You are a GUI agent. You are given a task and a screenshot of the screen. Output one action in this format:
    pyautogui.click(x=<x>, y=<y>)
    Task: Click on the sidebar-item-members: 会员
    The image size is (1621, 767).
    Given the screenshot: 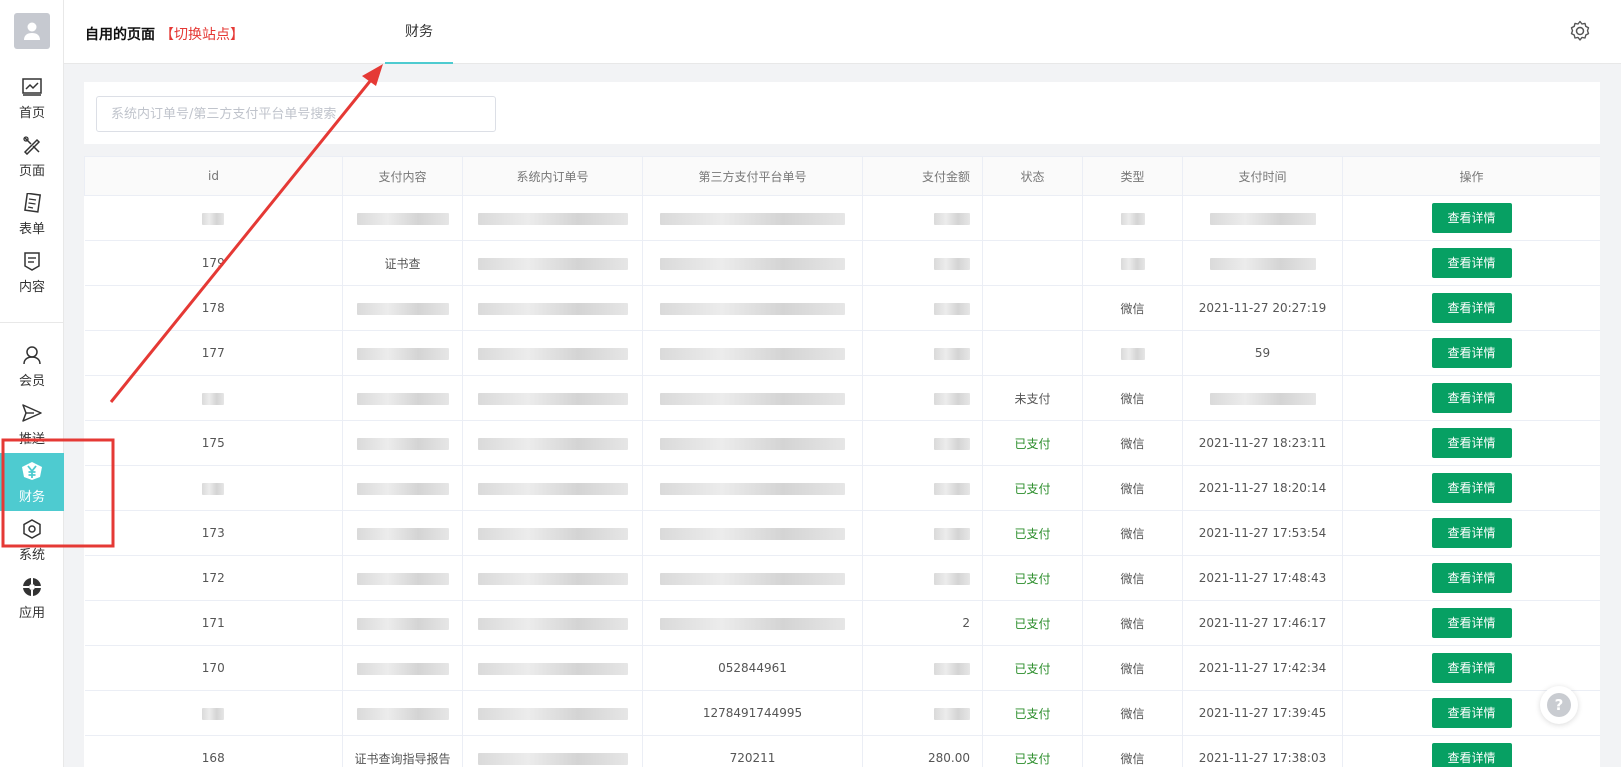 What is the action you would take?
    pyautogui.click(x=32, y=366)
    